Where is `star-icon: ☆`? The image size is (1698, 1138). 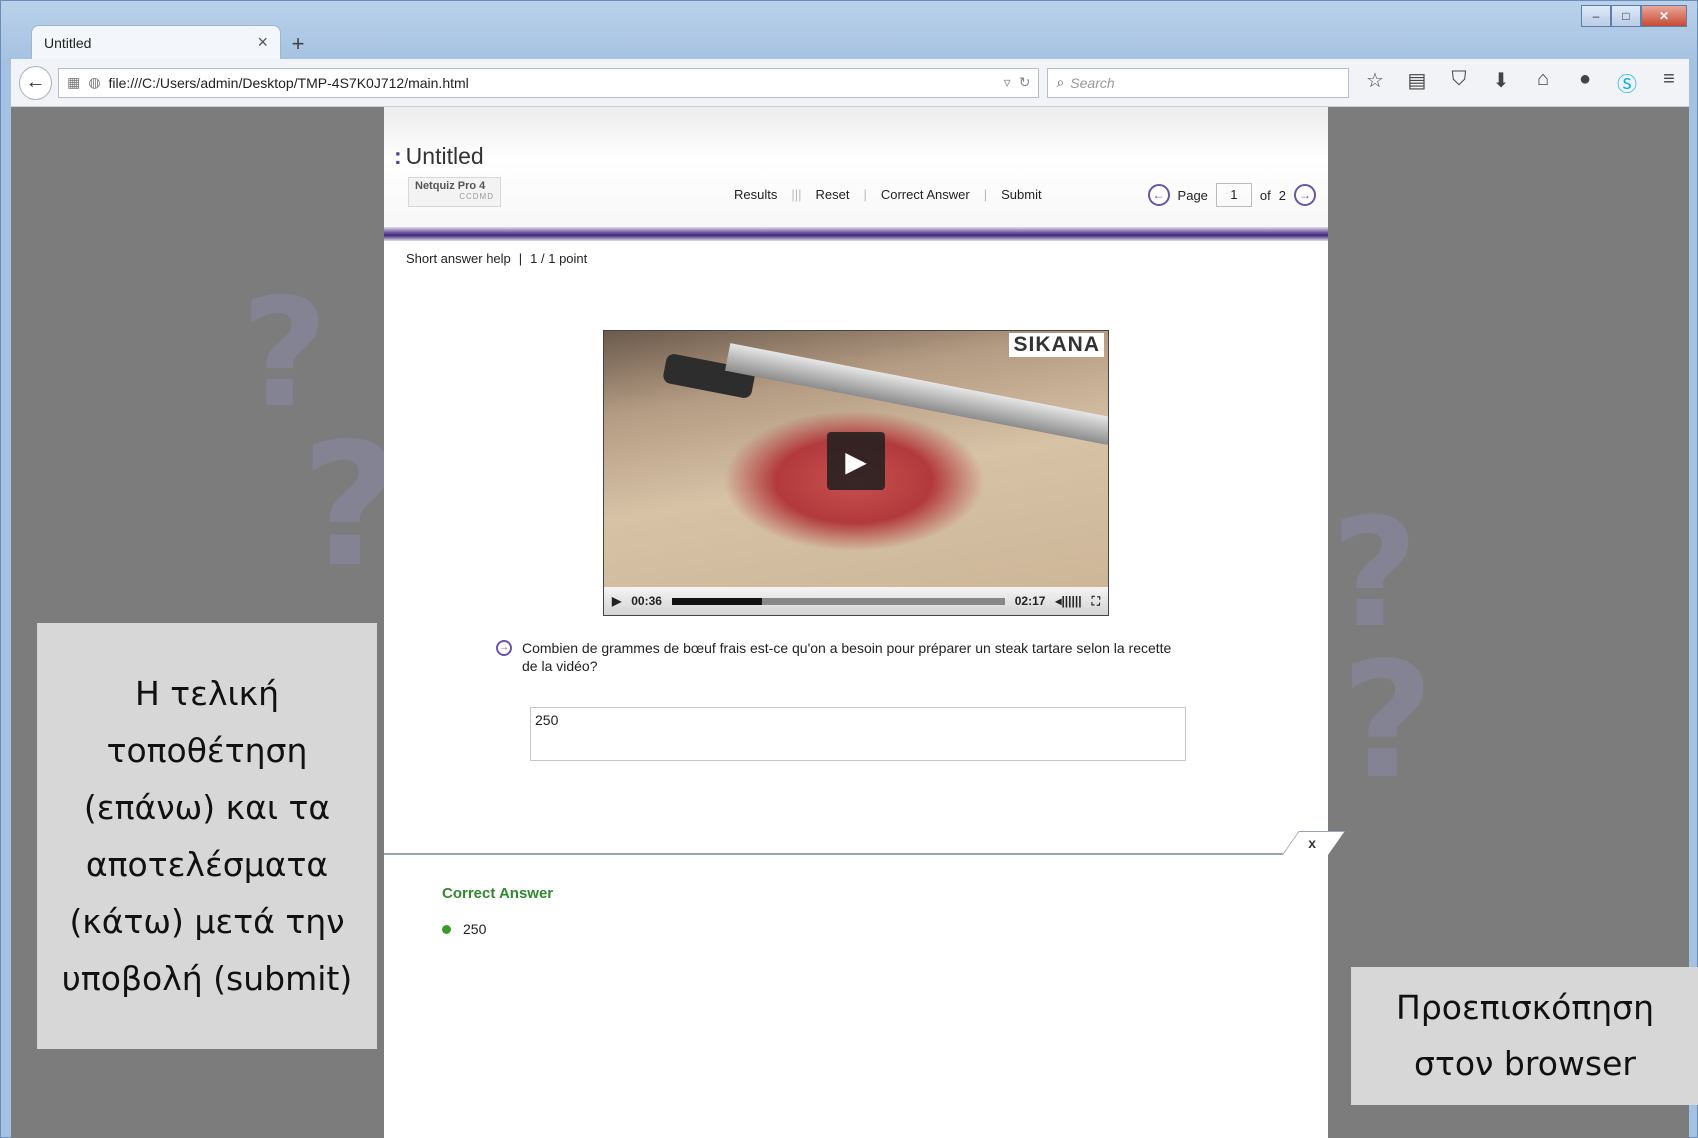 star-icon: ☆ is located at coordinates (1375, 82).